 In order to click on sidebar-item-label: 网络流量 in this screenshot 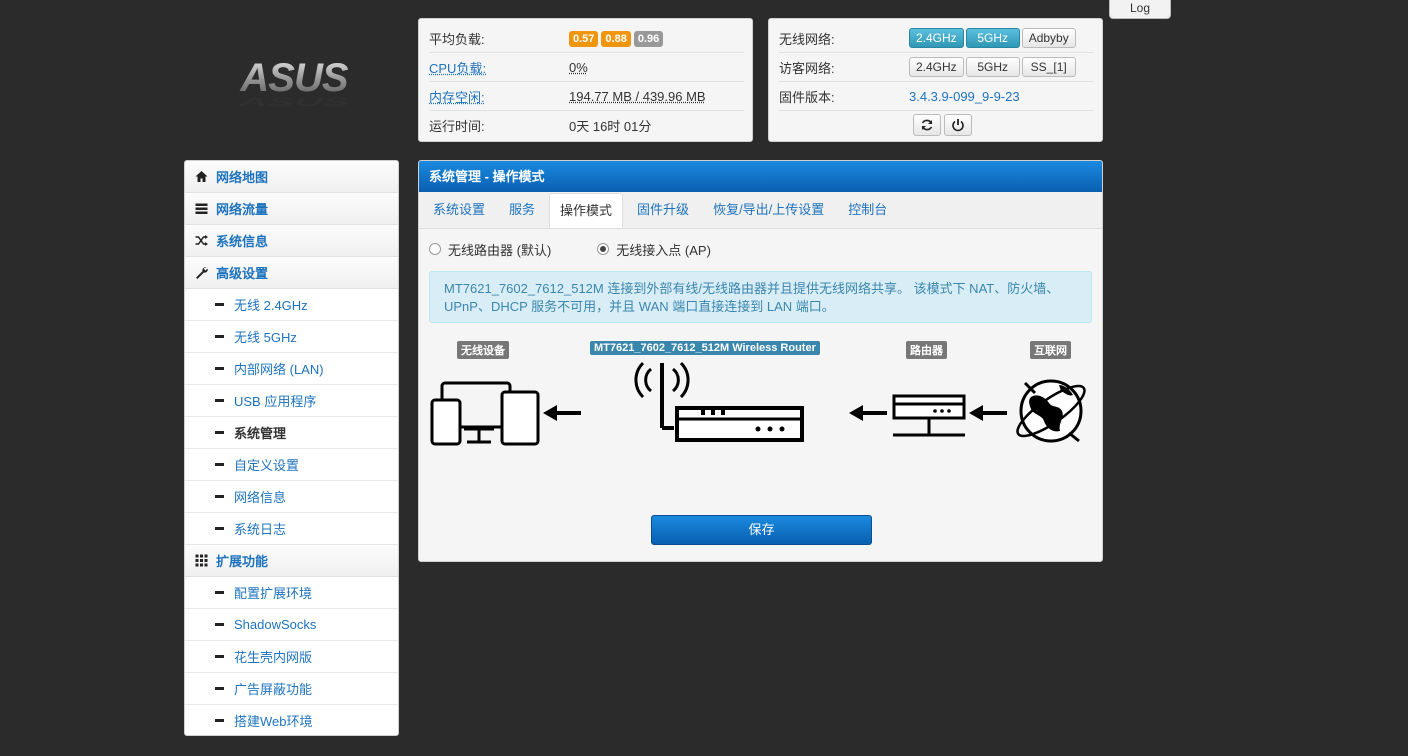, I will do `click(242, 209)`.